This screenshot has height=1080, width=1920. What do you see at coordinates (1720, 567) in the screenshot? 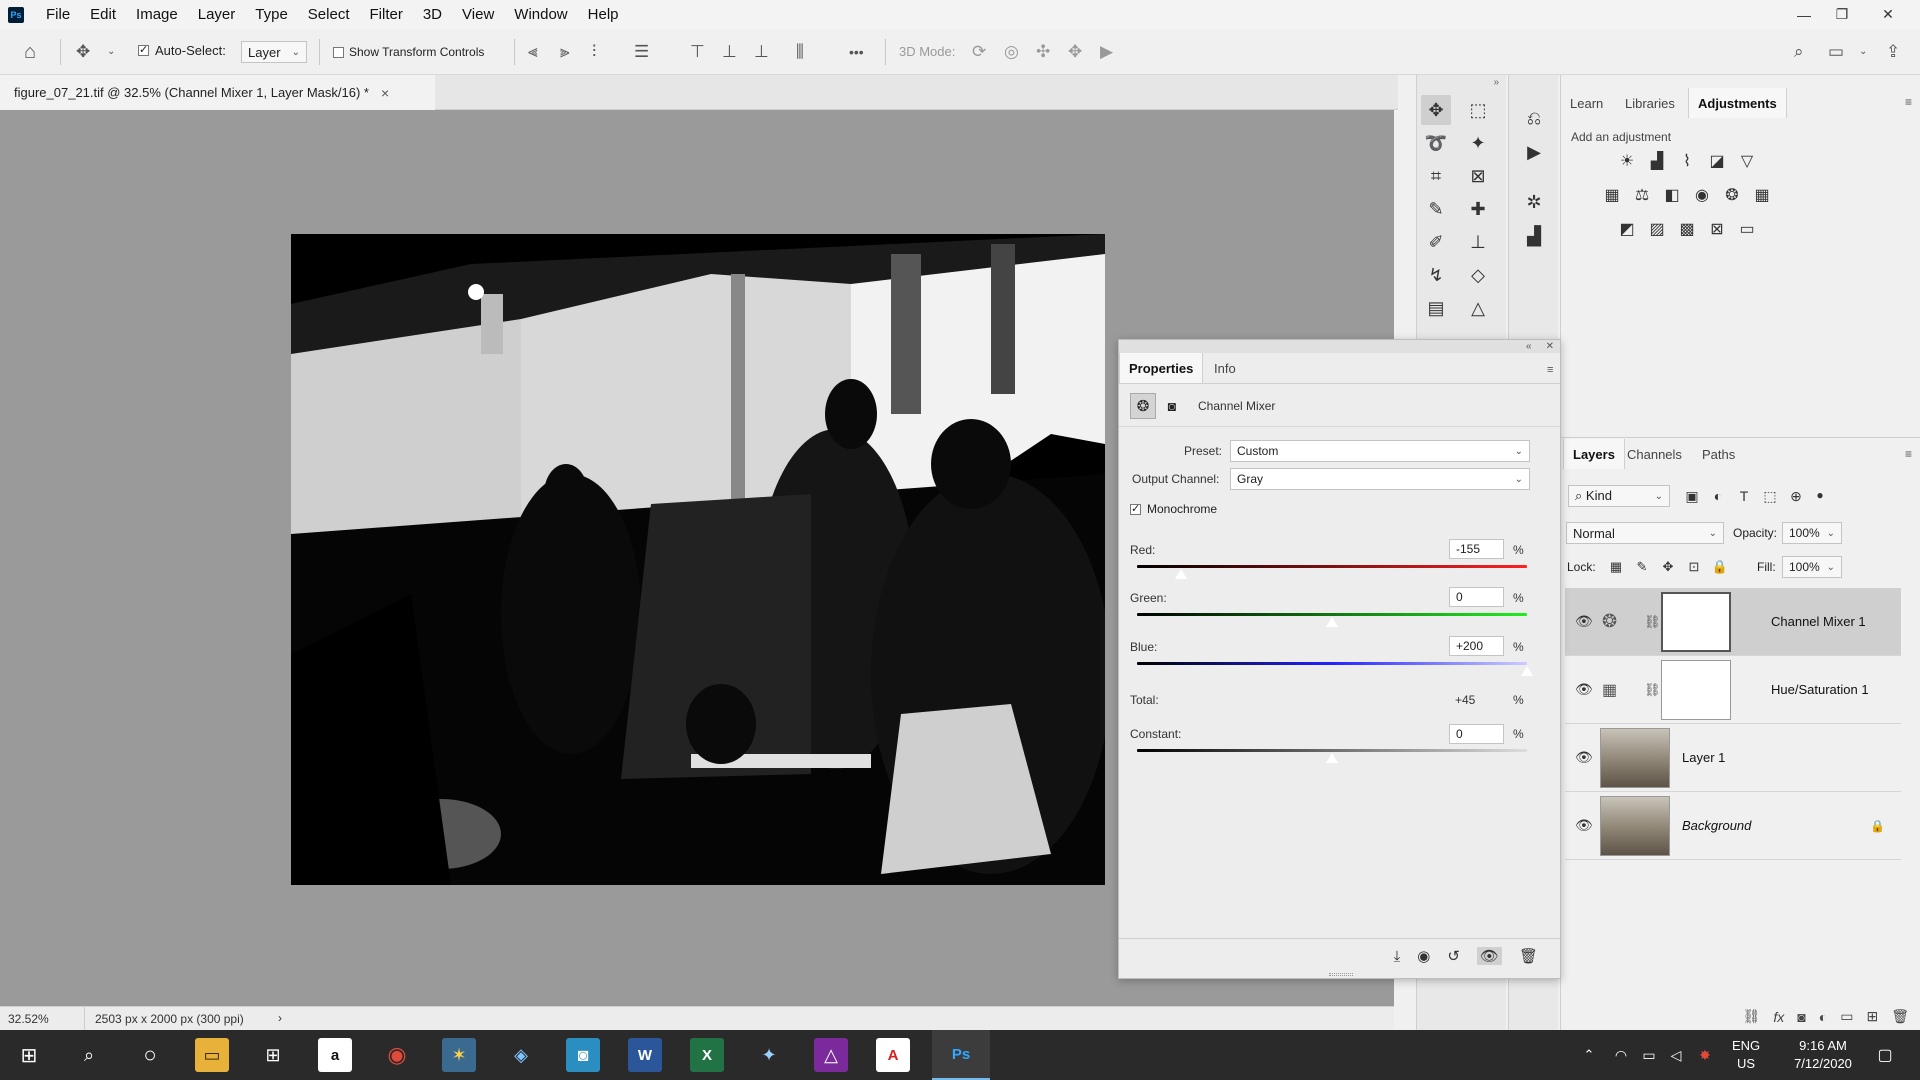
I see `lock-all-icon: 🔒` at bounding box center [1720, 567].